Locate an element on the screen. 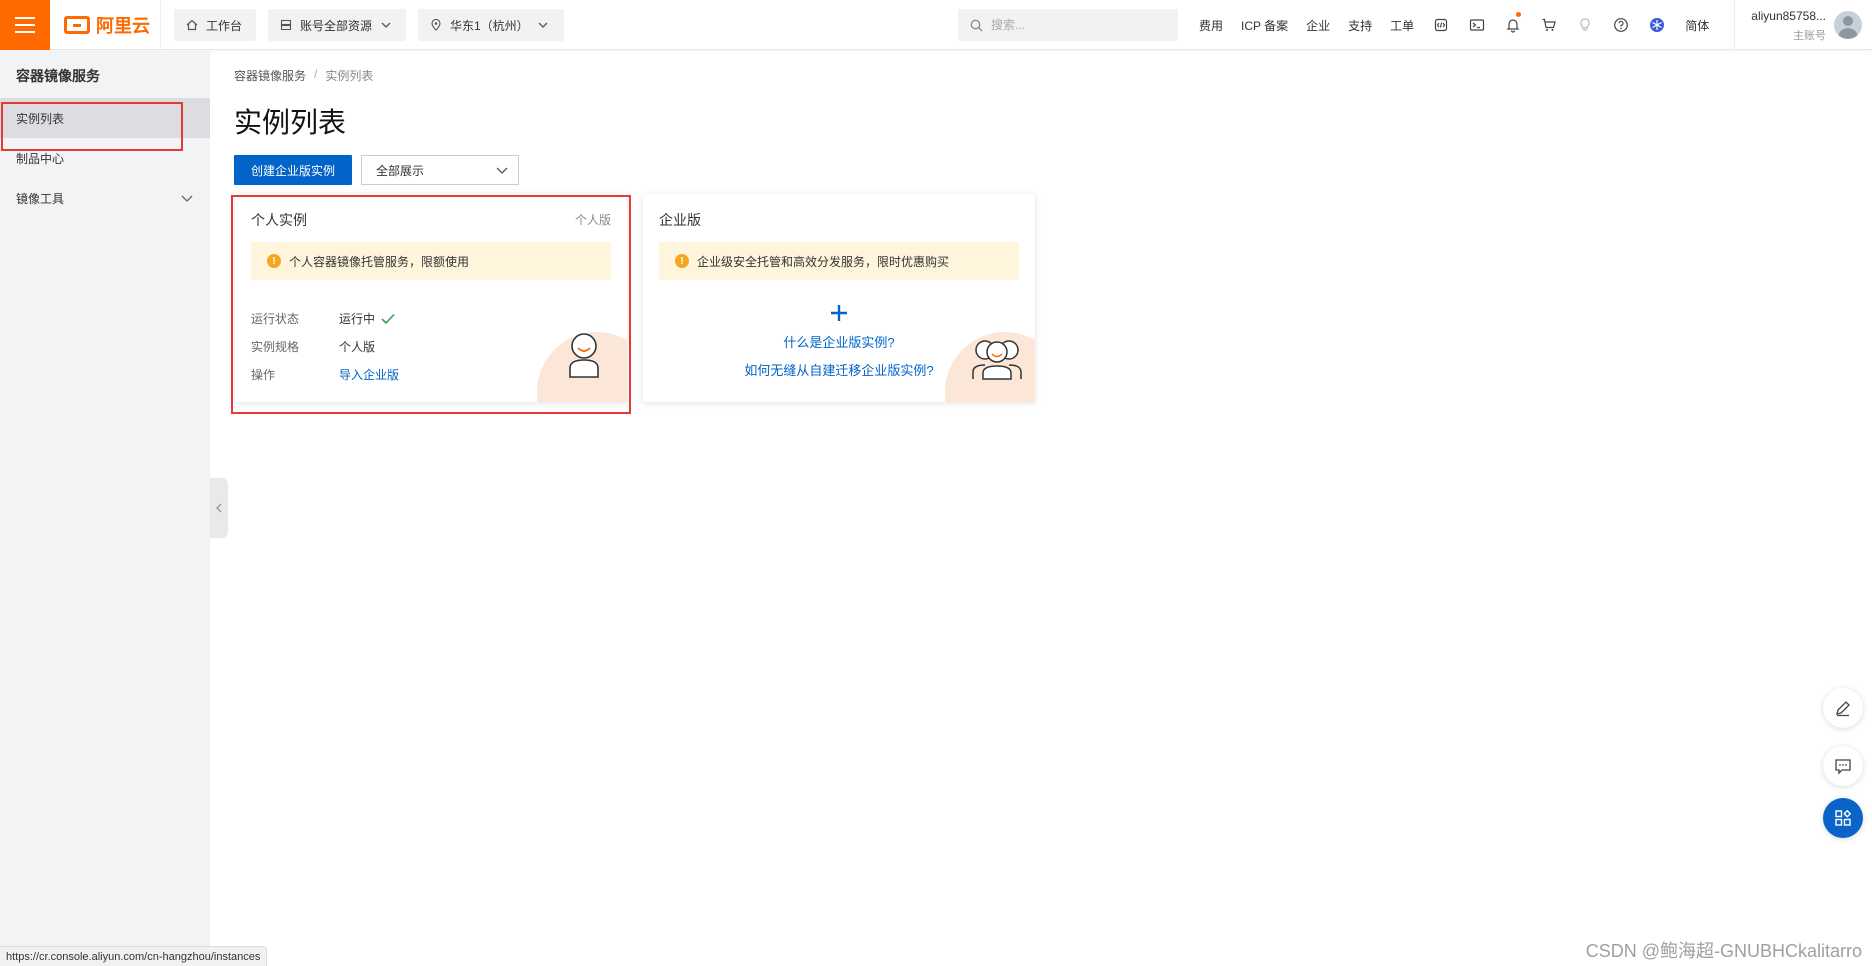  notice-banner: ! 企业级安全托管和高效分发服务，限时优惠购买 is located at coordinates (839, 261).